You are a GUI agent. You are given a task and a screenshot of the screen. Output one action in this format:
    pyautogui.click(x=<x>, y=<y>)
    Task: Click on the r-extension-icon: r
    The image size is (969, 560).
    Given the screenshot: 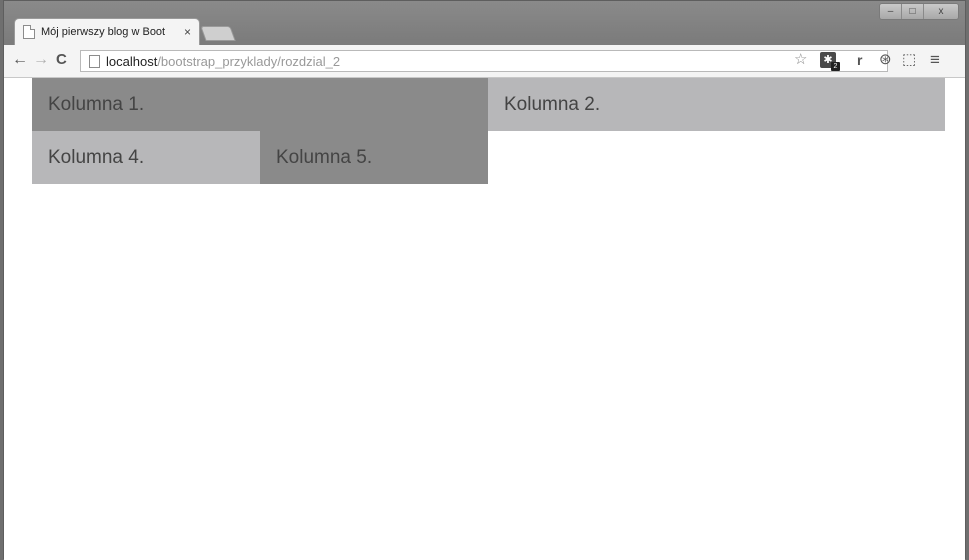 What is the action you would take?
    pyautogui.click(x=859, y=60)
    